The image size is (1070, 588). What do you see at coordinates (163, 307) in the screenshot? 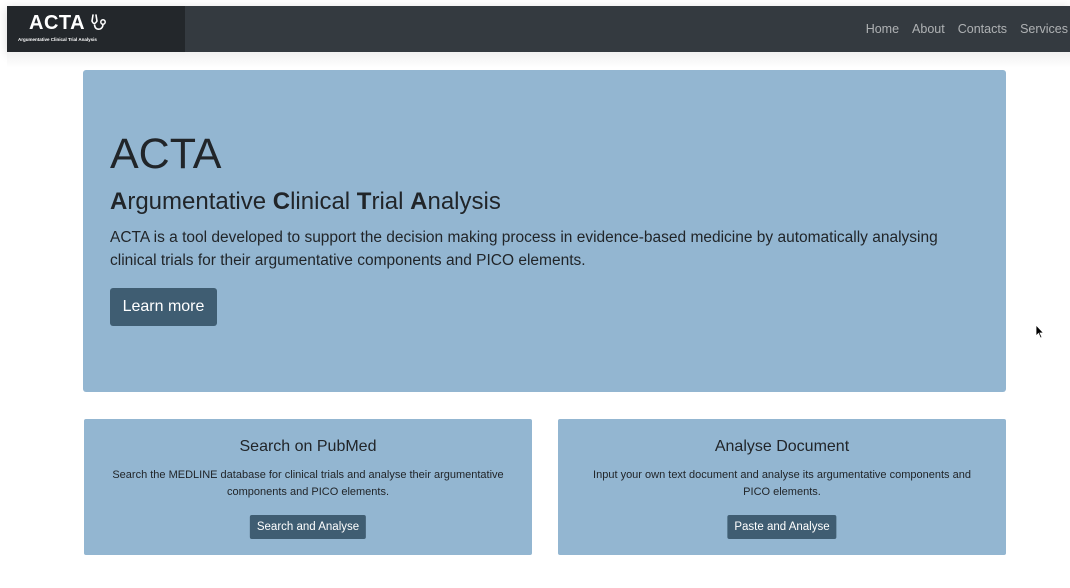
I see `learn-more-button: Learn more` at bounding box center [163, 307].